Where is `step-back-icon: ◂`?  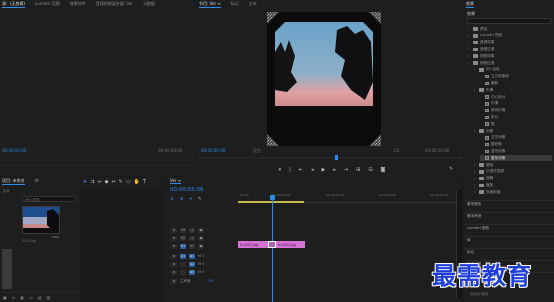 step-back-icon: ◂ is located at coordinates (312, 170).